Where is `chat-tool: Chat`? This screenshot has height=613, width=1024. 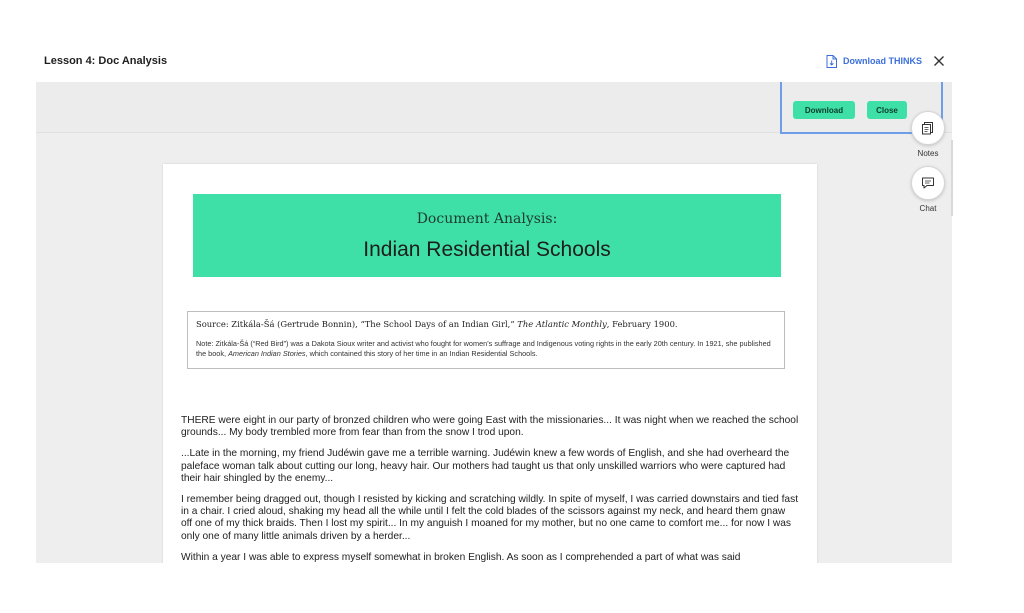 chat-tool: Chat is located at coordinates (928, 189).